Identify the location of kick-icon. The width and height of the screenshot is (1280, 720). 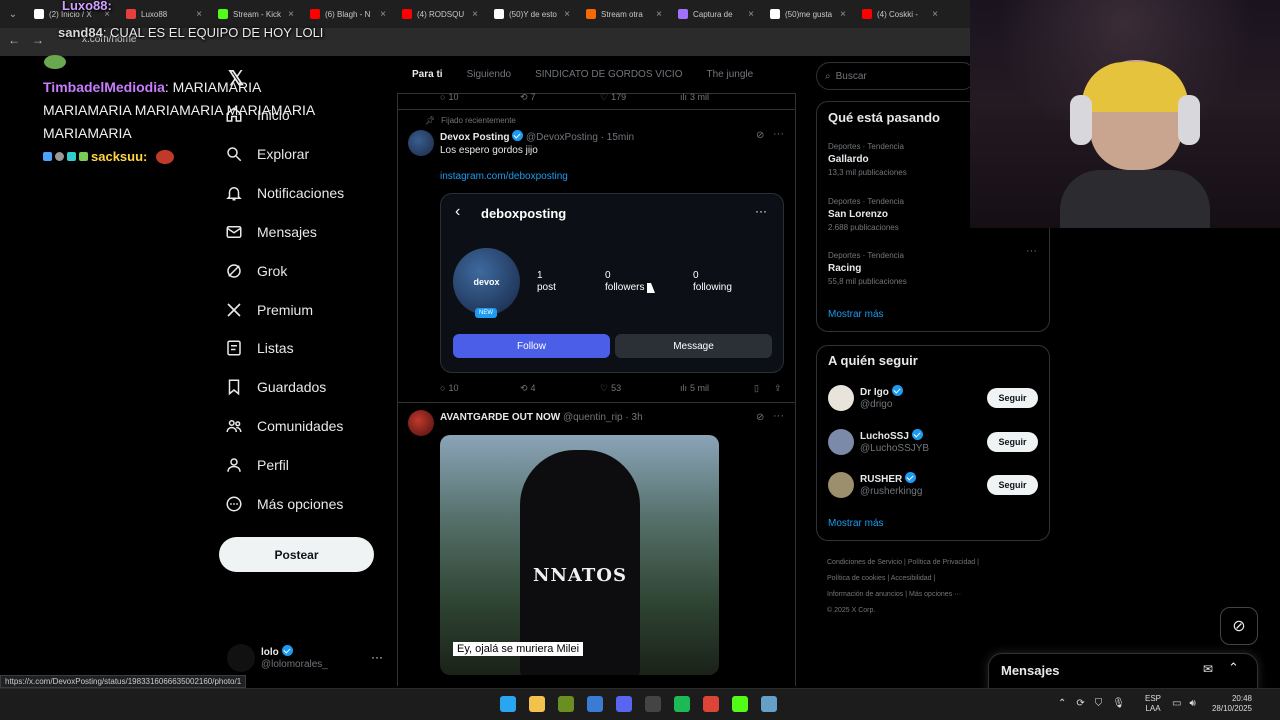
(740, 704).